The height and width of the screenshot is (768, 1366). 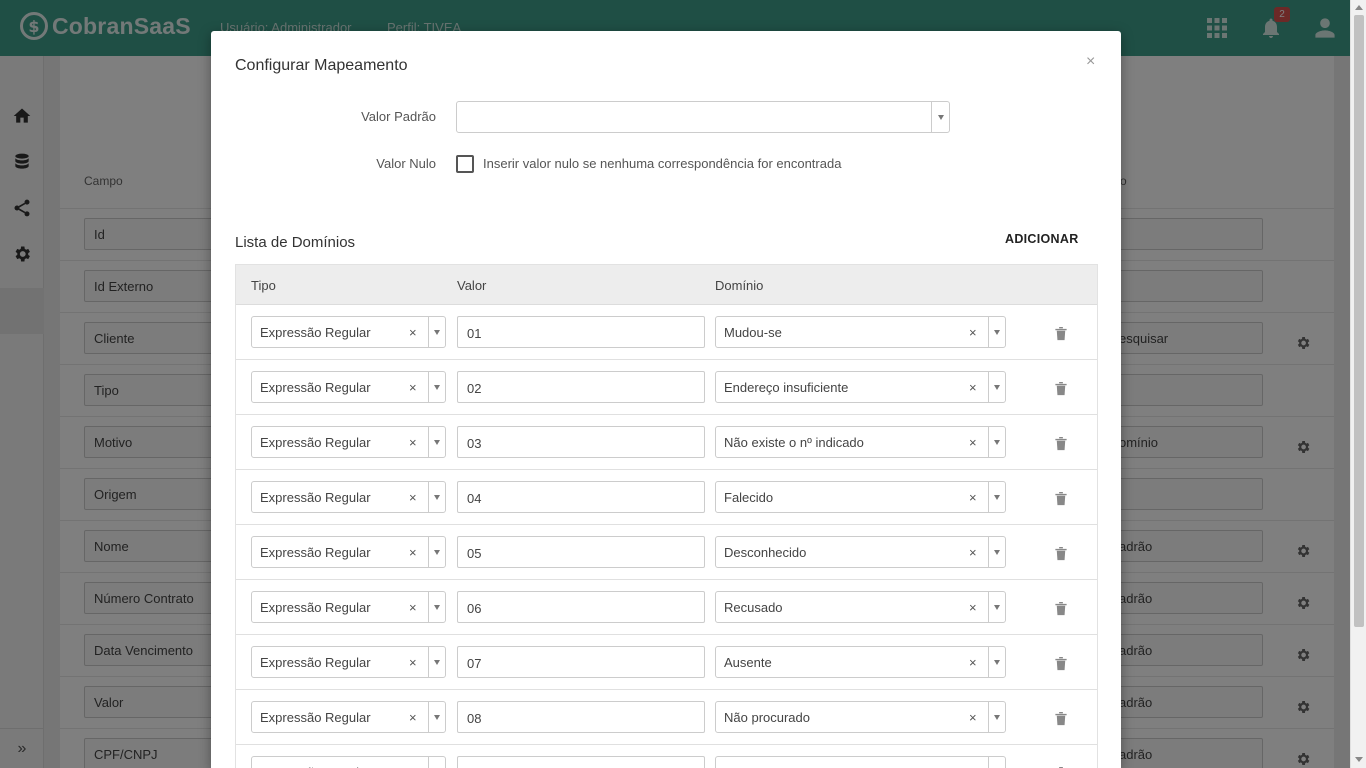 What do you see at coordinates (581, 442) in the screenshot?
I see `valor-input: 03` at bounding box center [581, 442].